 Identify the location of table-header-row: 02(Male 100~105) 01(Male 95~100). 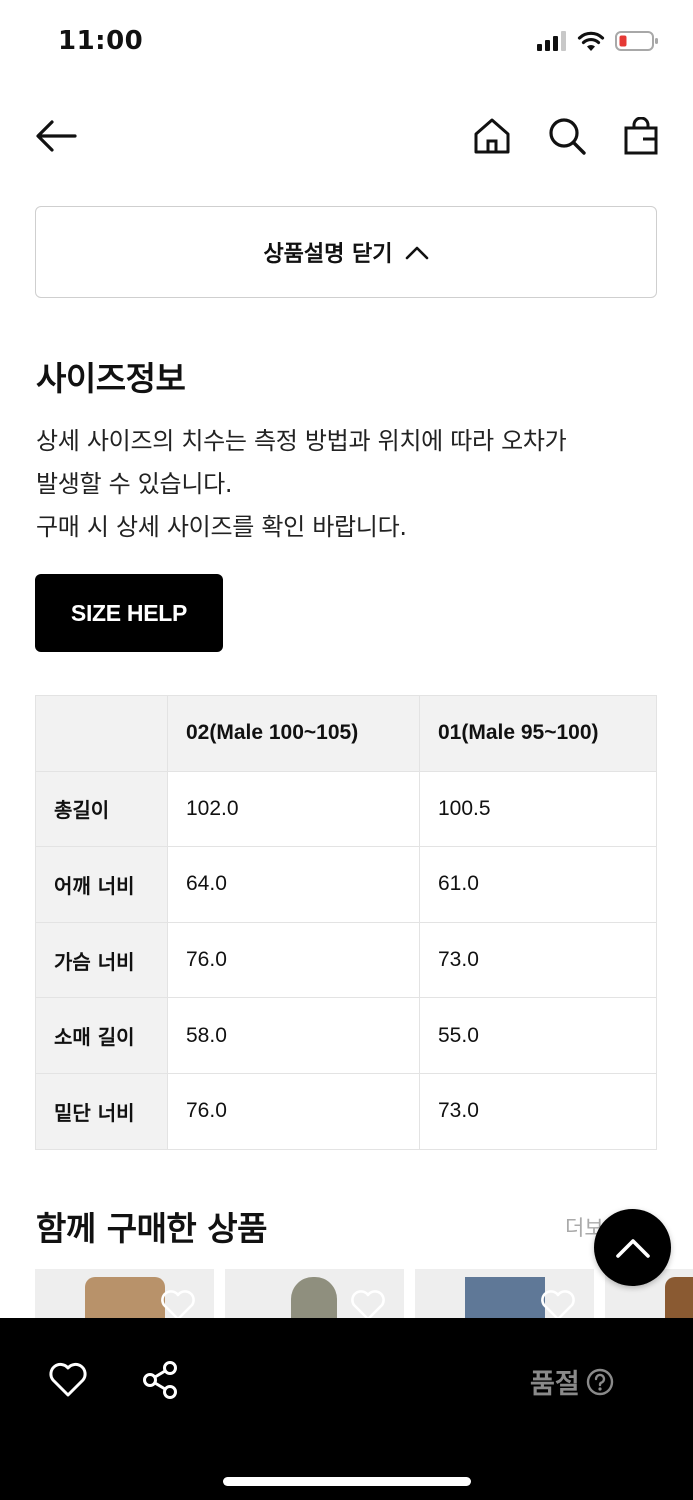
(346, 733).